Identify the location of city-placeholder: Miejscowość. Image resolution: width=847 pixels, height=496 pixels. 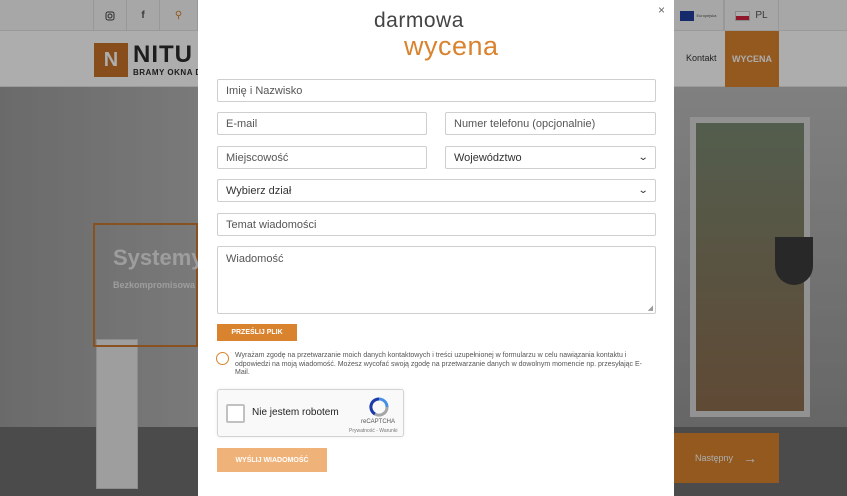
(257, 157).